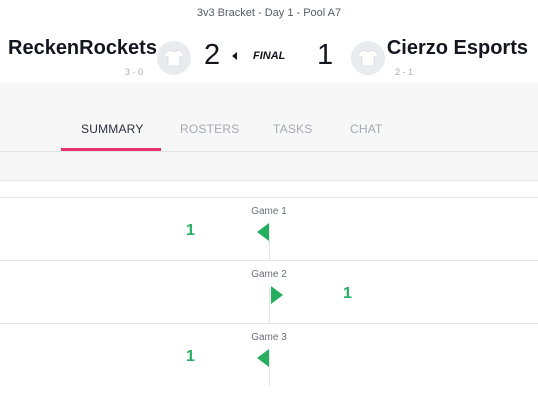 This screenshot has width=538, height=401. Describe the element at coordinates (82, 48) in the screenshot. I see `team-left-name: ReckenRockets` at that location.